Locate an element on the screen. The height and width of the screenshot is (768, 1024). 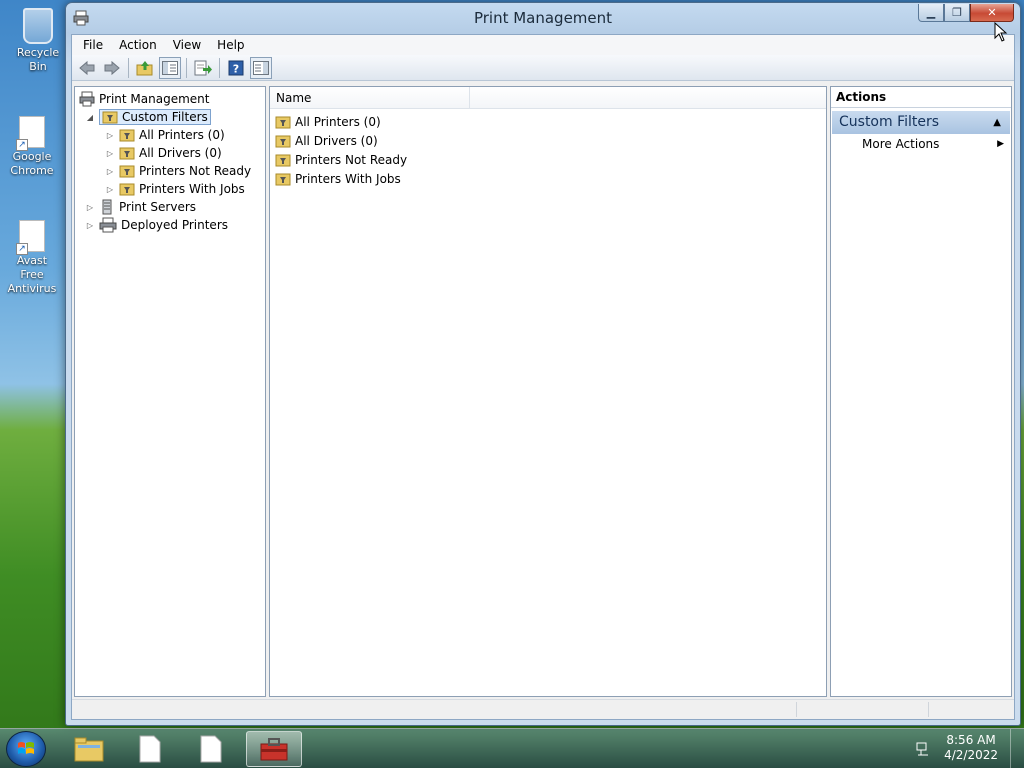
actions-header: Actions is located at coordinates (921, 97).